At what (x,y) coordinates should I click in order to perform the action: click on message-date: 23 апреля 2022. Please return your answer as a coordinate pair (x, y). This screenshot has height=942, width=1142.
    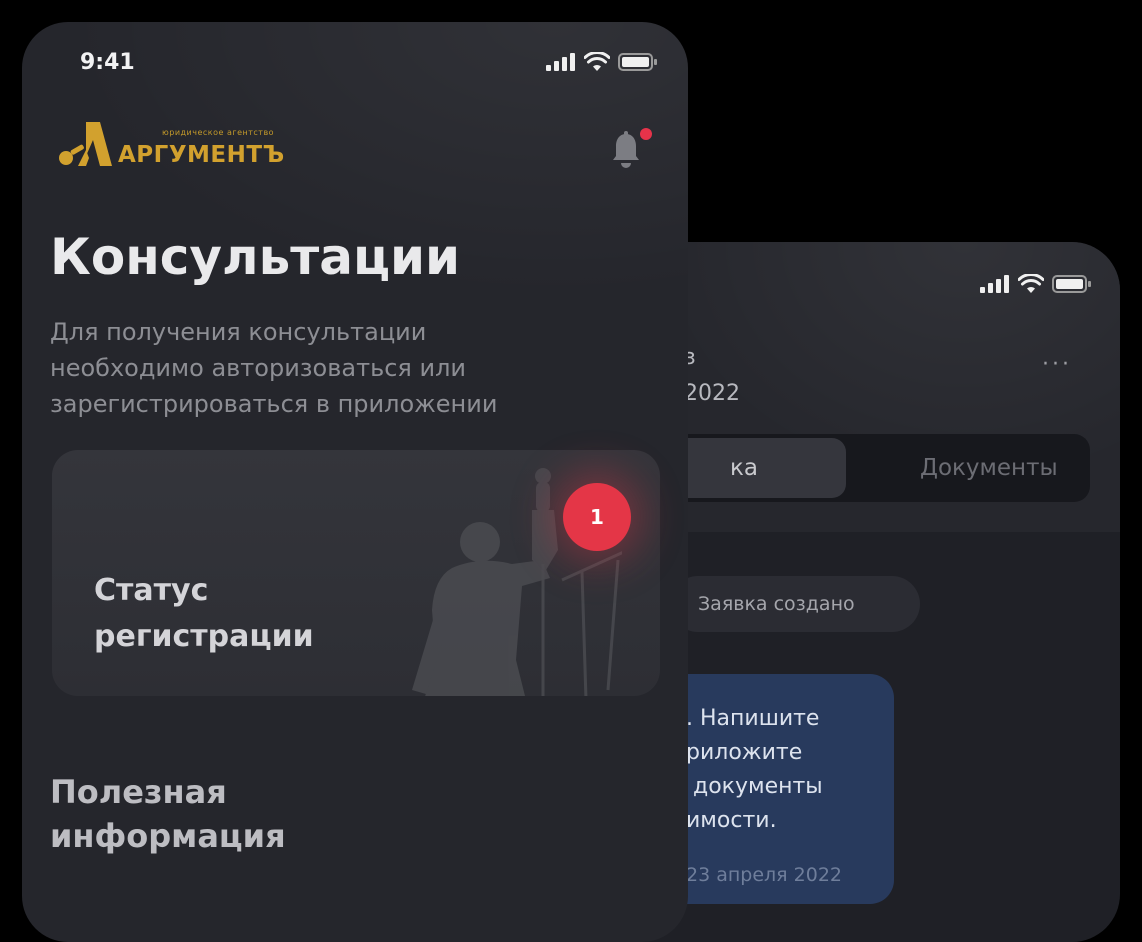
    Looking at the image, I should click on (764, 875).